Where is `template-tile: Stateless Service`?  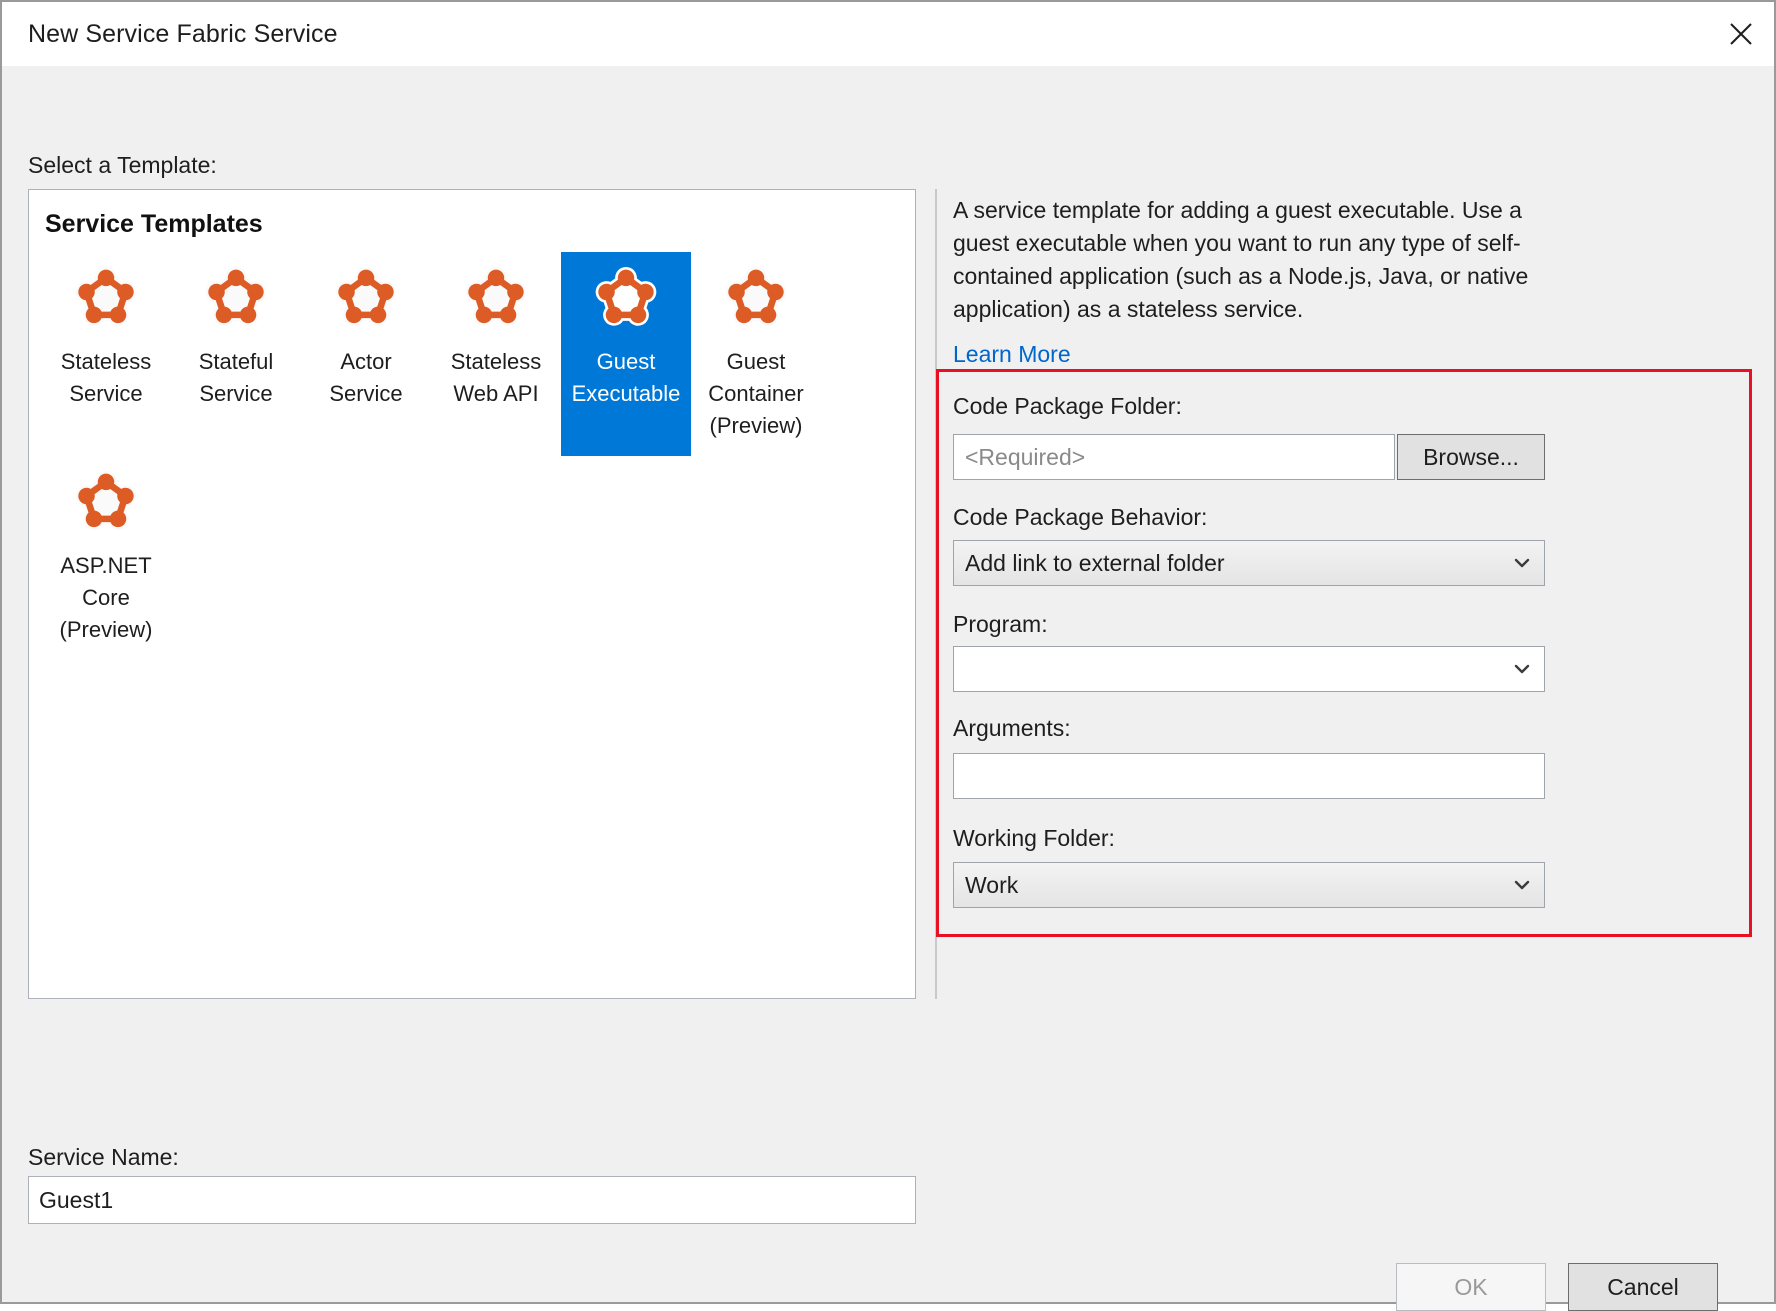
template-tile: Stateless Service is located at coordinates (106, 354).